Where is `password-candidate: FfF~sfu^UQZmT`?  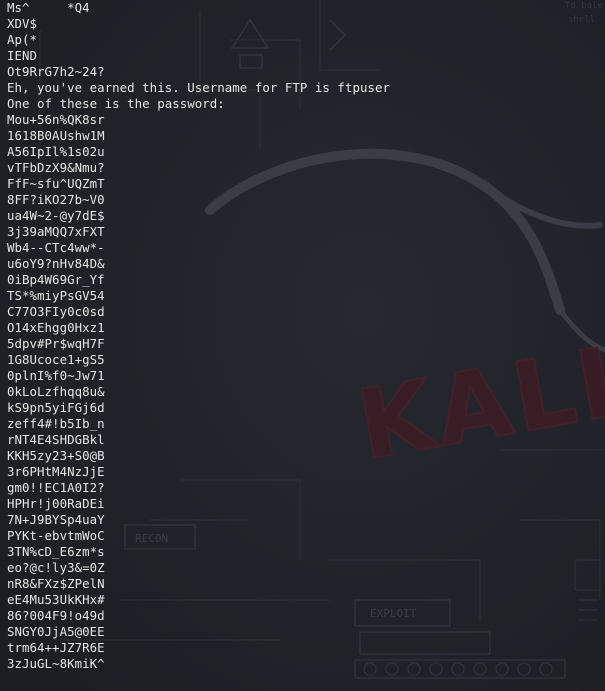
password-candidate: FfF~sfu^UQZmT is located at coordinates (56, 183).